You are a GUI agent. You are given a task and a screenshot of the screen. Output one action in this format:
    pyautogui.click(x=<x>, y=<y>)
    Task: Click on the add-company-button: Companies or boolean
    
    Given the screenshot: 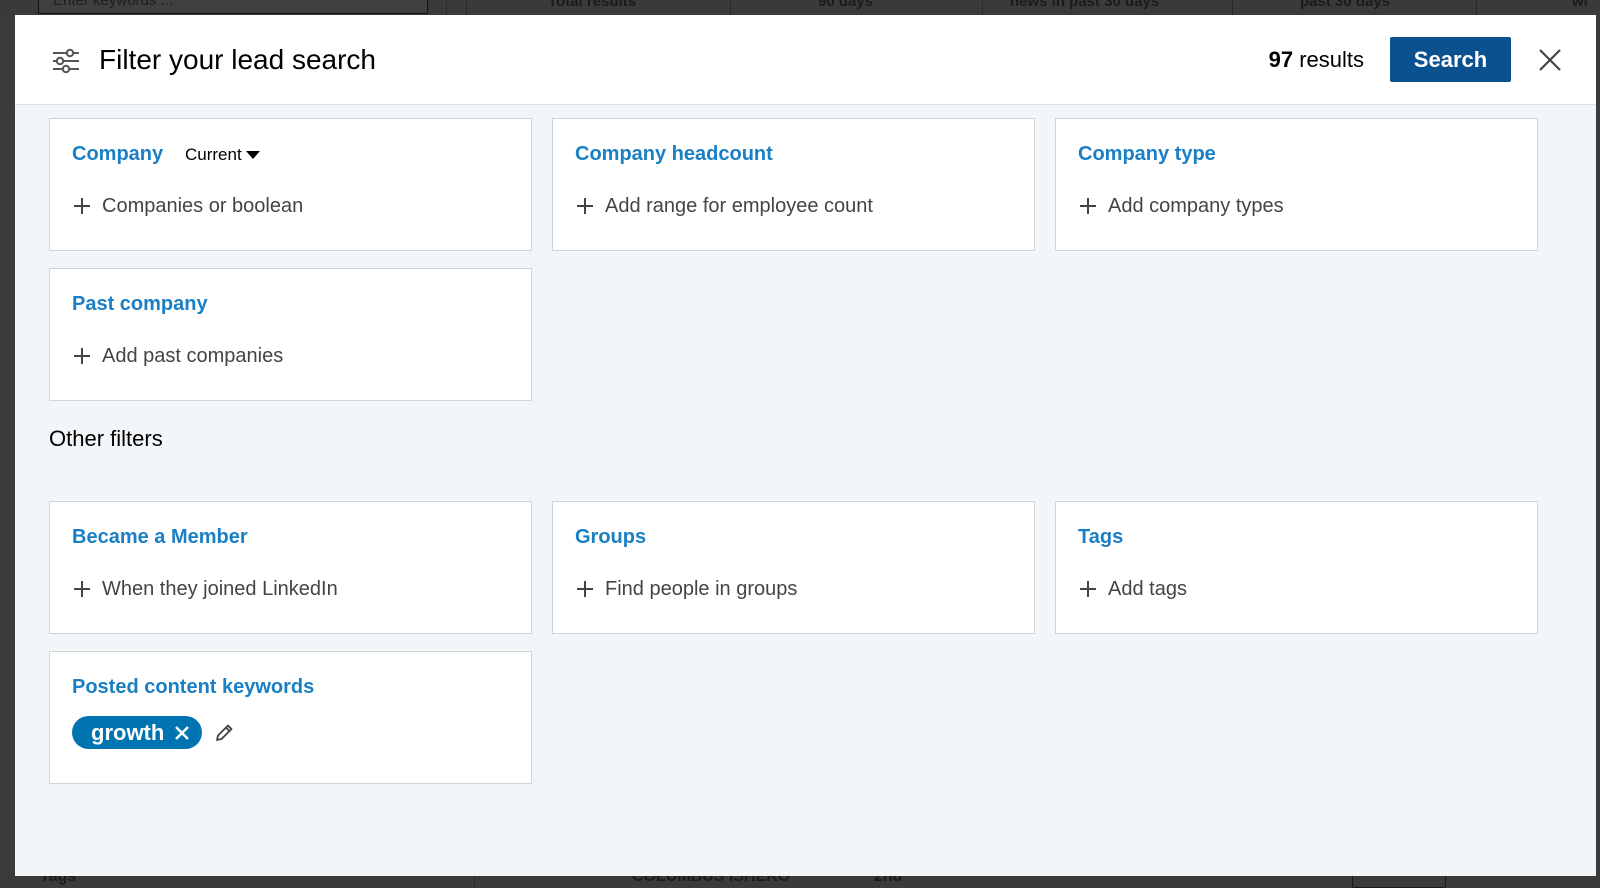 What is the action you would take?
    pyautogui.click(x=187, y=206)
    